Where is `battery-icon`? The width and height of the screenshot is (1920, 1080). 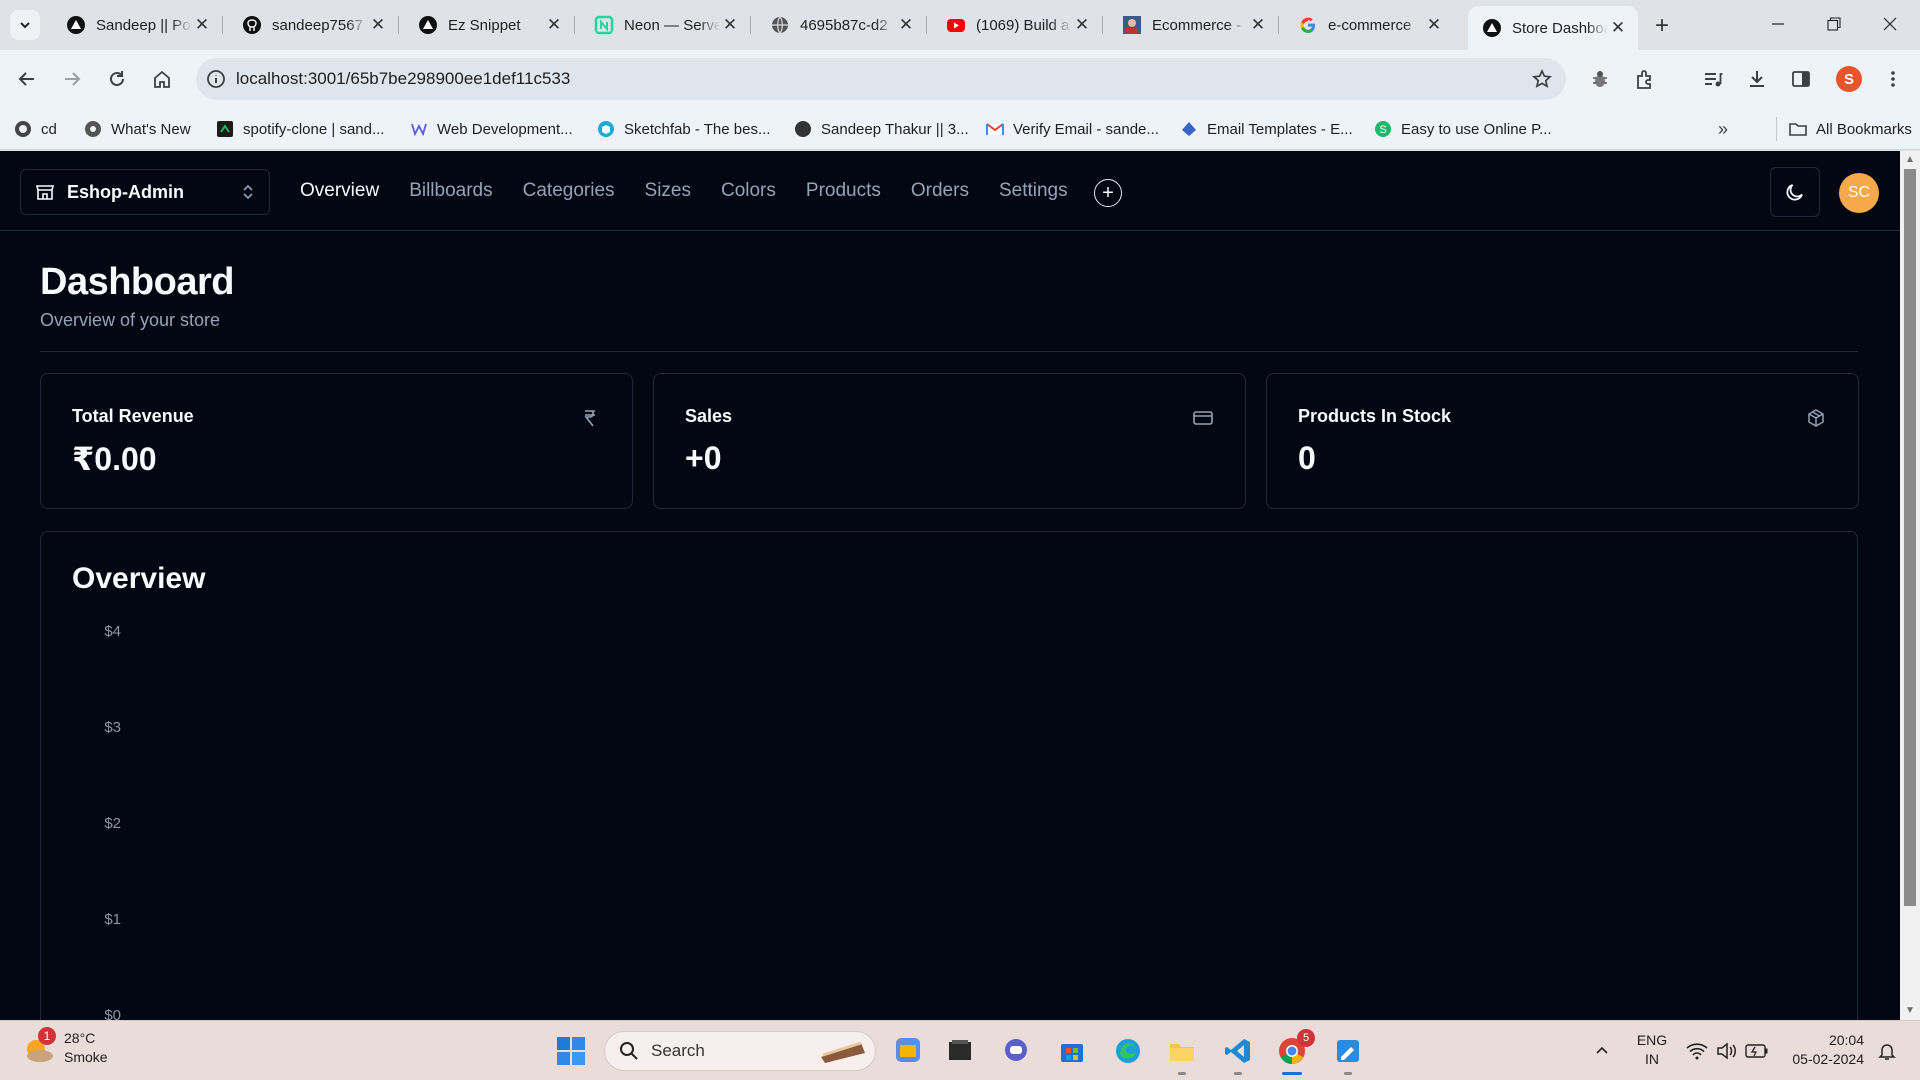
battery-icon is located at coordinates (1757, 1051).